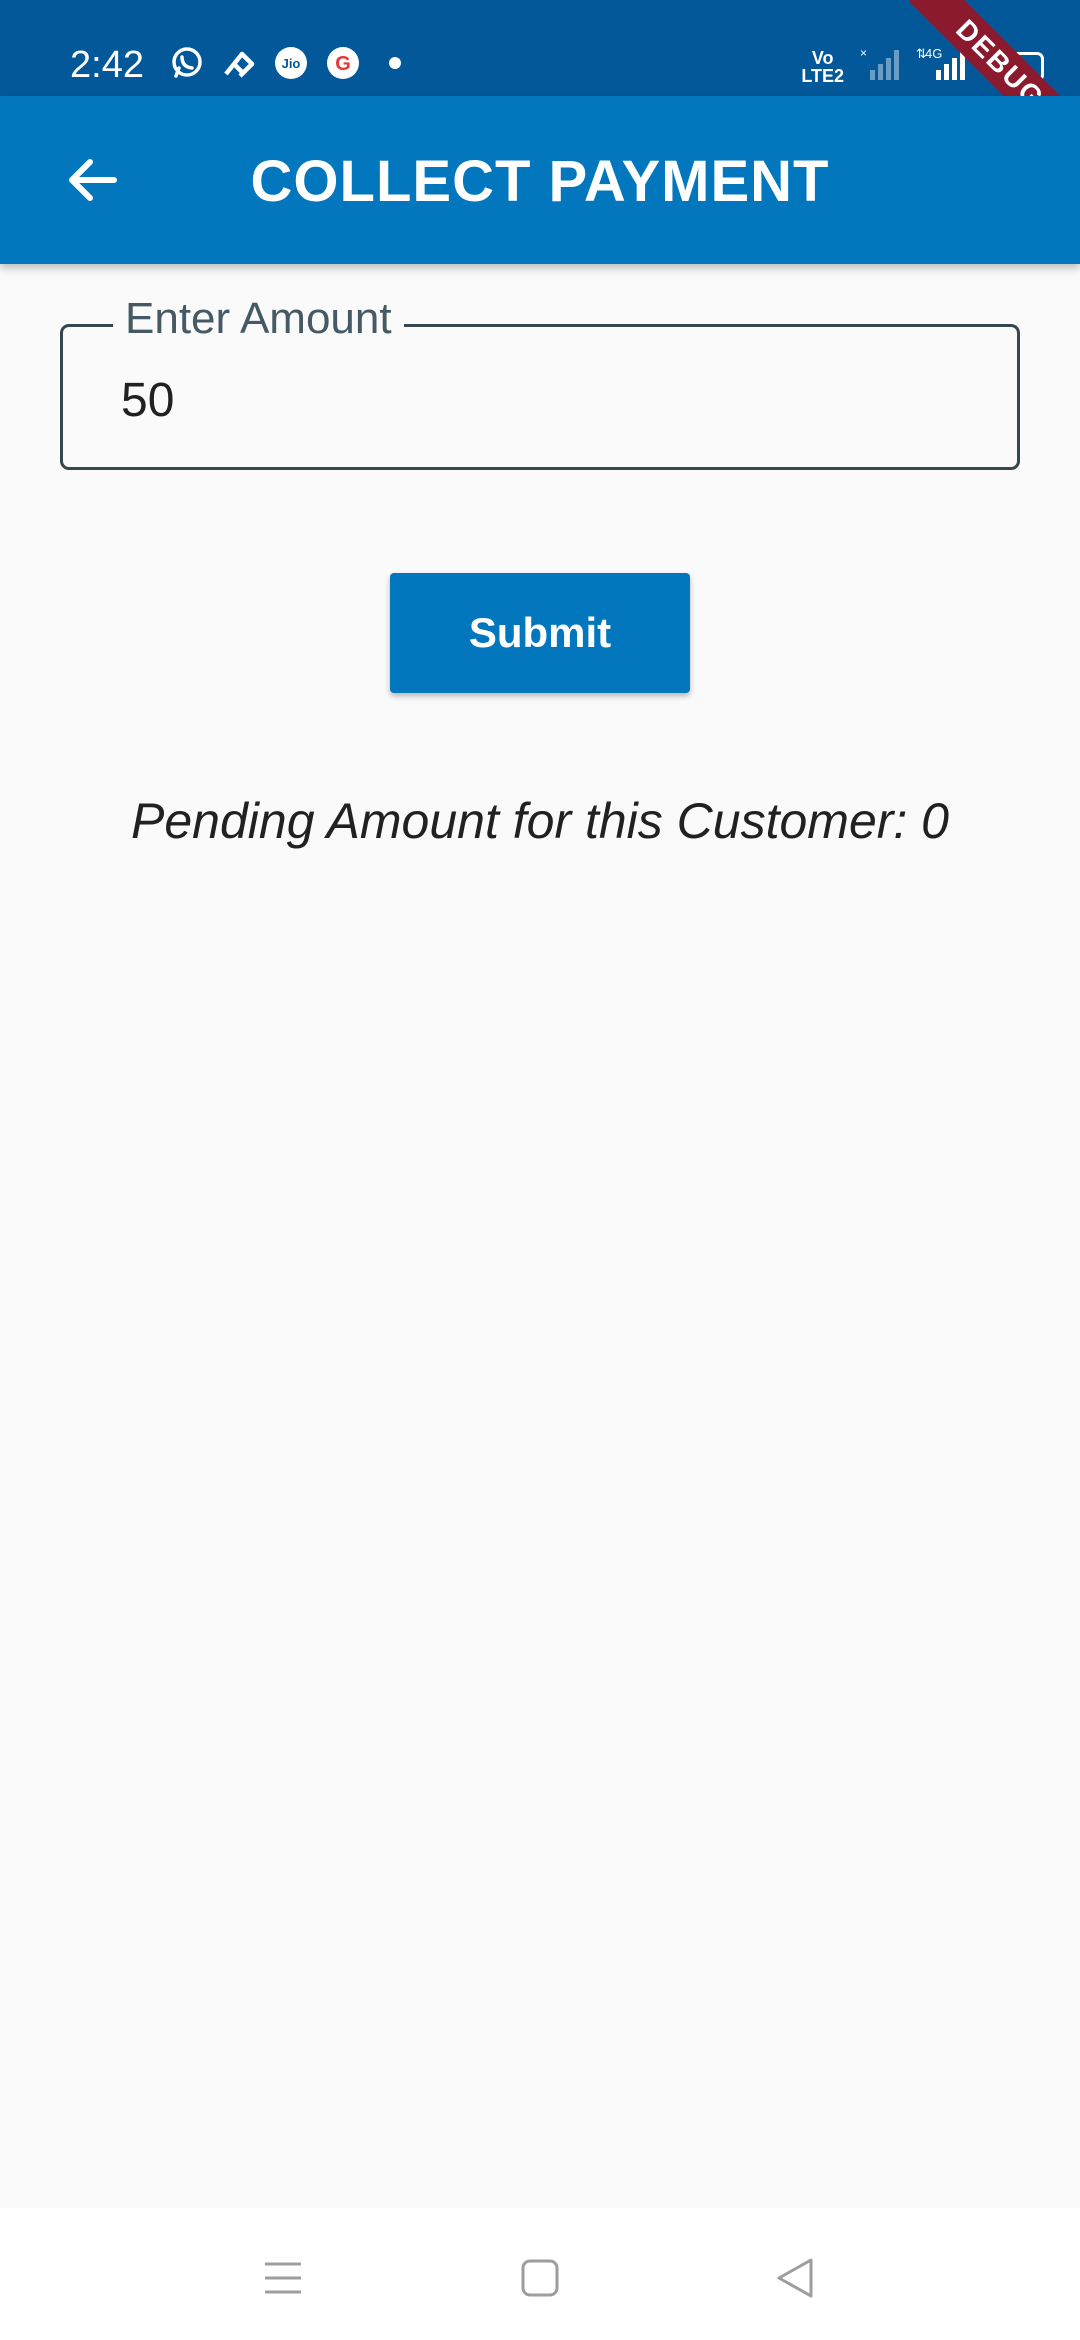 The image size is (1080, 2340). I want to click on status-bar: 2:42 Jio G Vo LTE2 × ⇅ 4G 33 DEBUG, so click(540, 85).